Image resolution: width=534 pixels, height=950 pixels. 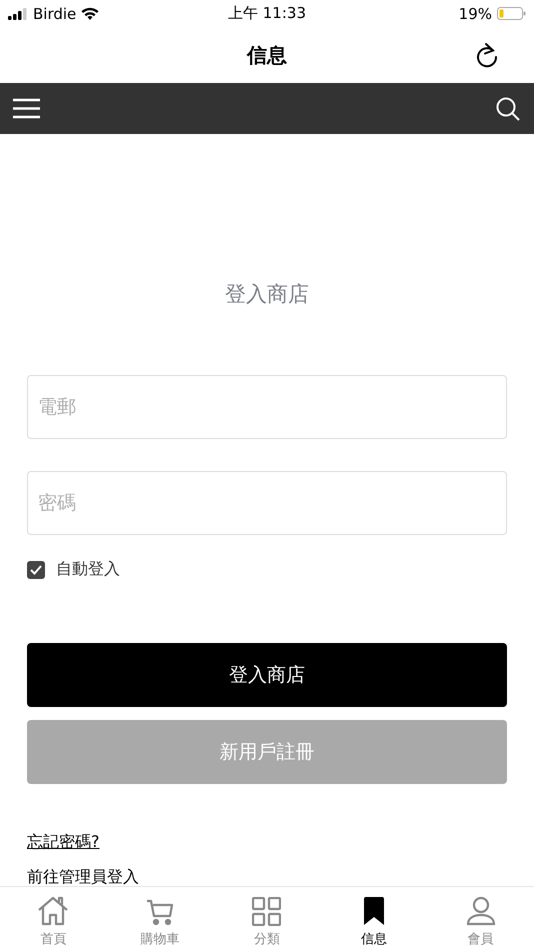 What do you see at coordinates (487, 55) in the screenshot?
I see `refresh-icon` at bounding box center [487, 55].